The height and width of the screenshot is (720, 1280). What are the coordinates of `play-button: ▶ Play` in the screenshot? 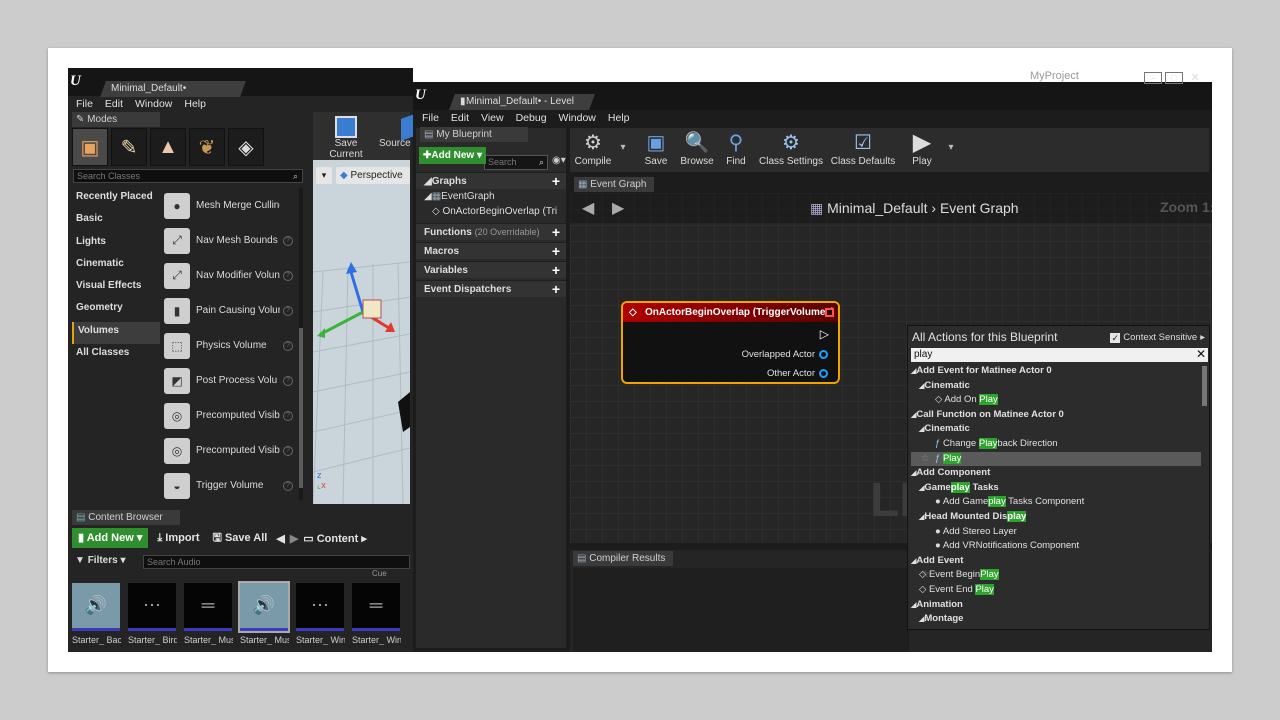 It's located at (922, 150).